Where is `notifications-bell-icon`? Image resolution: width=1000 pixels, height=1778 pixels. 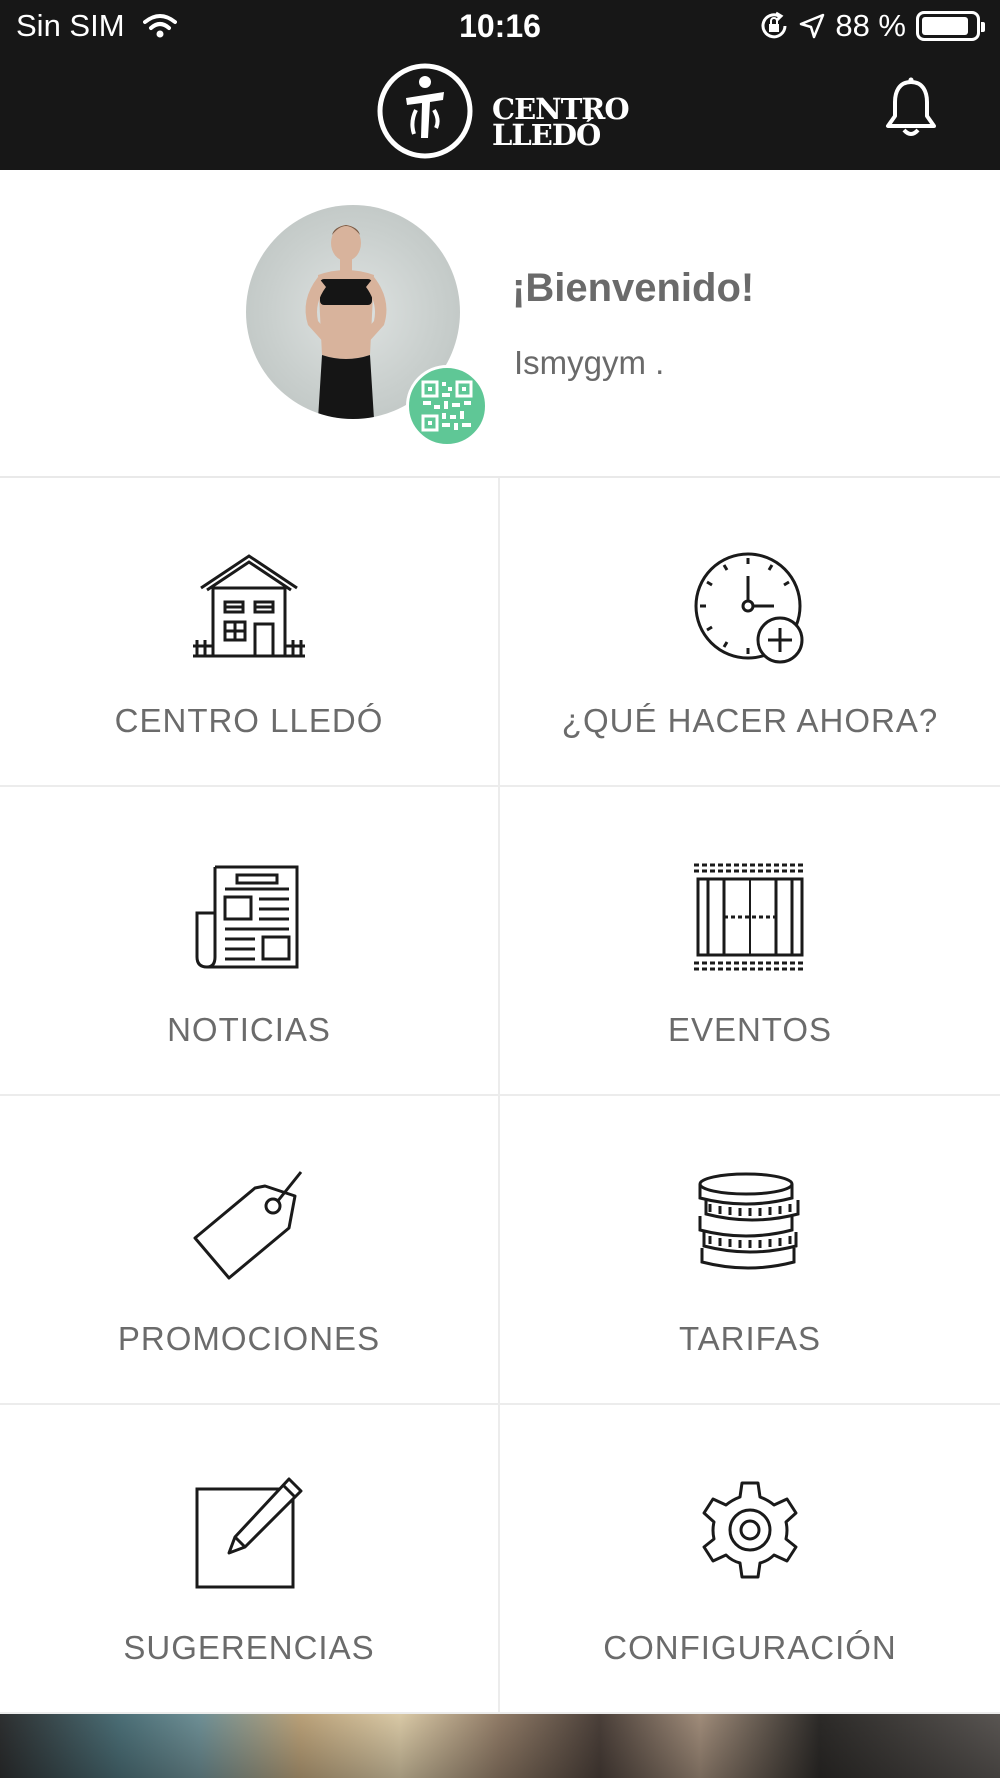 notifications-bell-icon is located at coordinates (911, 109).